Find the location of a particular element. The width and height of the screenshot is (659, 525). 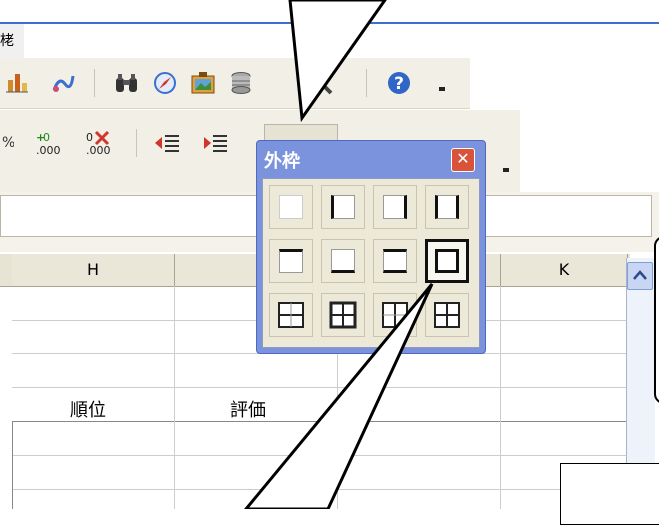

callout-pointer-top is located at coordinates (337, 61).